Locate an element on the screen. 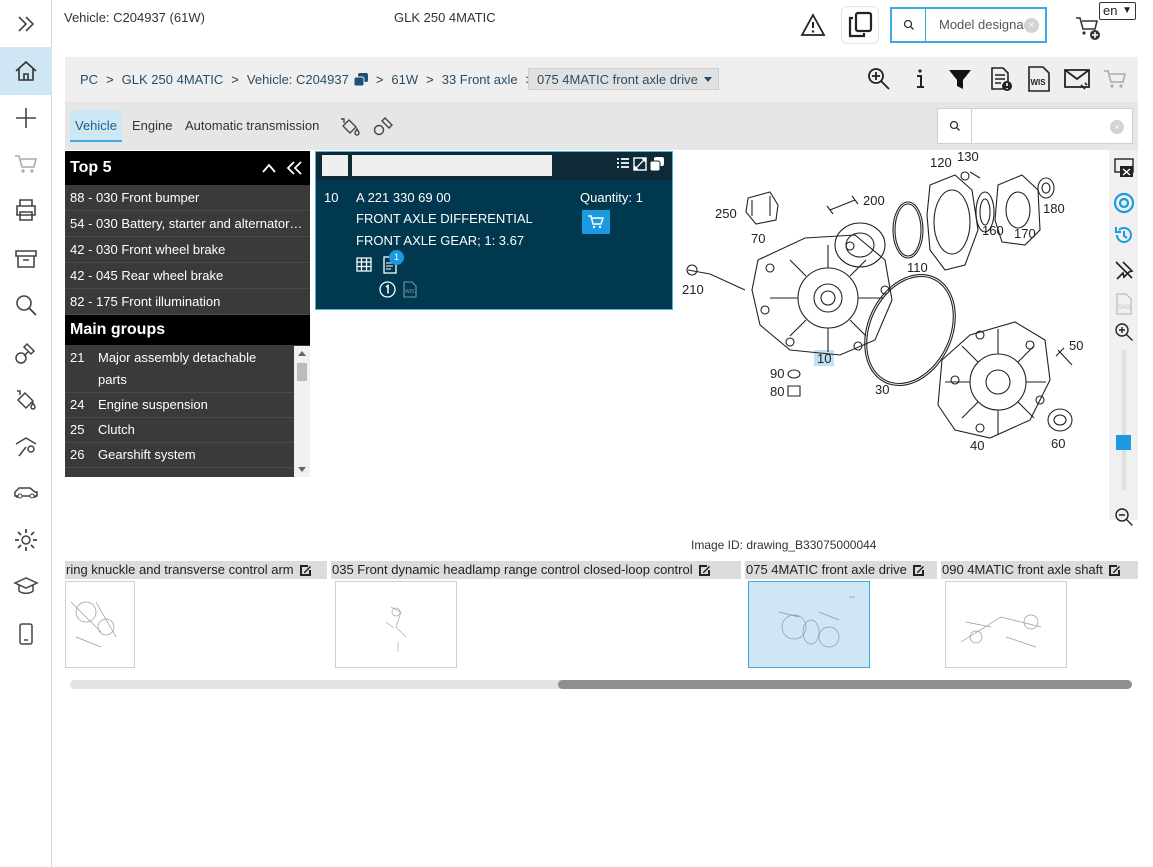  callout-label: 120 is located at coordinates (941, 162).